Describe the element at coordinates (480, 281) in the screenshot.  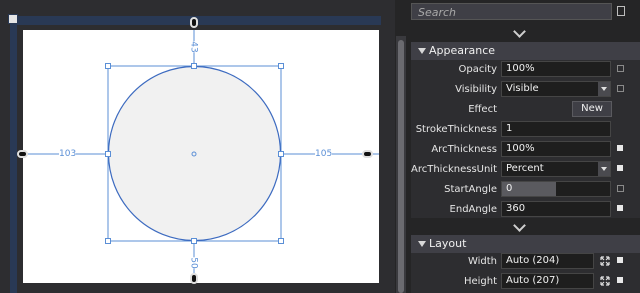
I see `property-label: Height` at that location.